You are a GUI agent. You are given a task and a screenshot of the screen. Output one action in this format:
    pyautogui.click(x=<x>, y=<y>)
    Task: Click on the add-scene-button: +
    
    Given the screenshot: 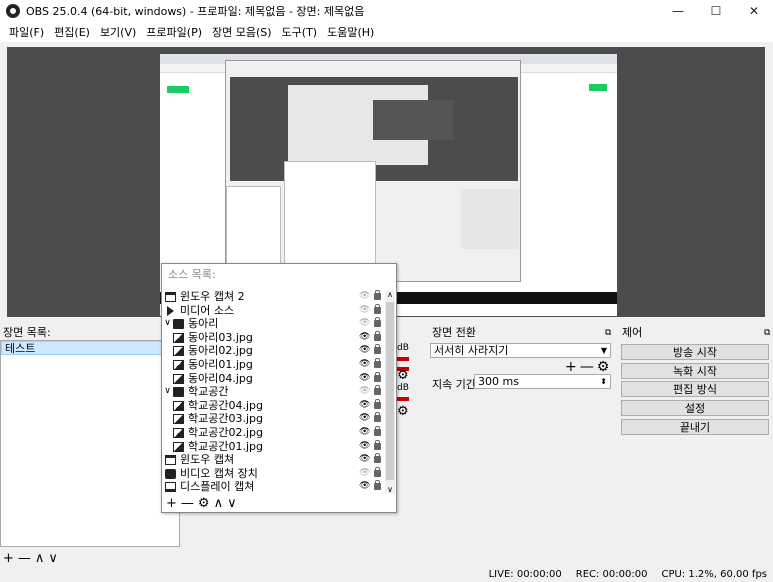 What is the action you would take?
    pyautogui.click(x=8, y=558)
    